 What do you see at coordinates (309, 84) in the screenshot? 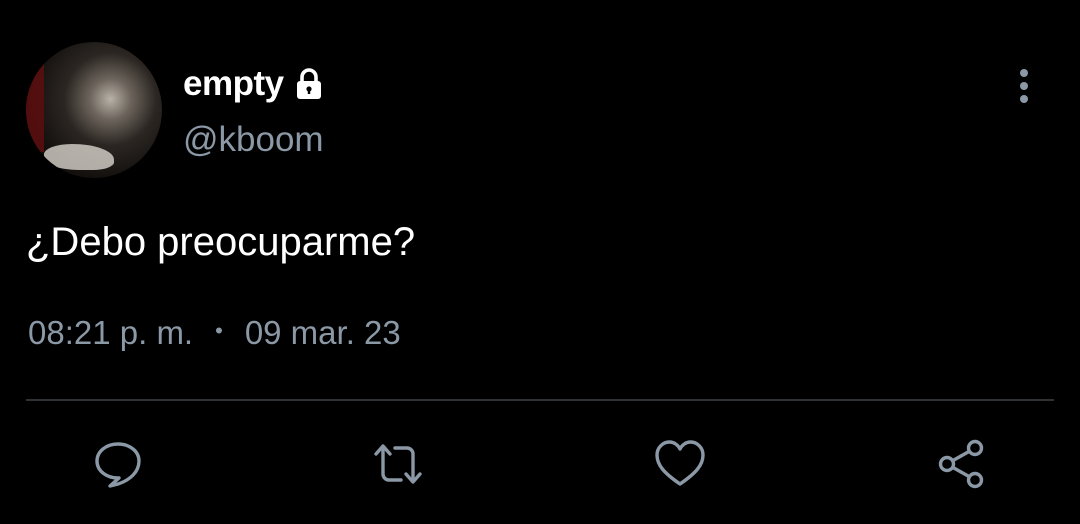
I see `lock-icon` at bounding box center [309, 84].